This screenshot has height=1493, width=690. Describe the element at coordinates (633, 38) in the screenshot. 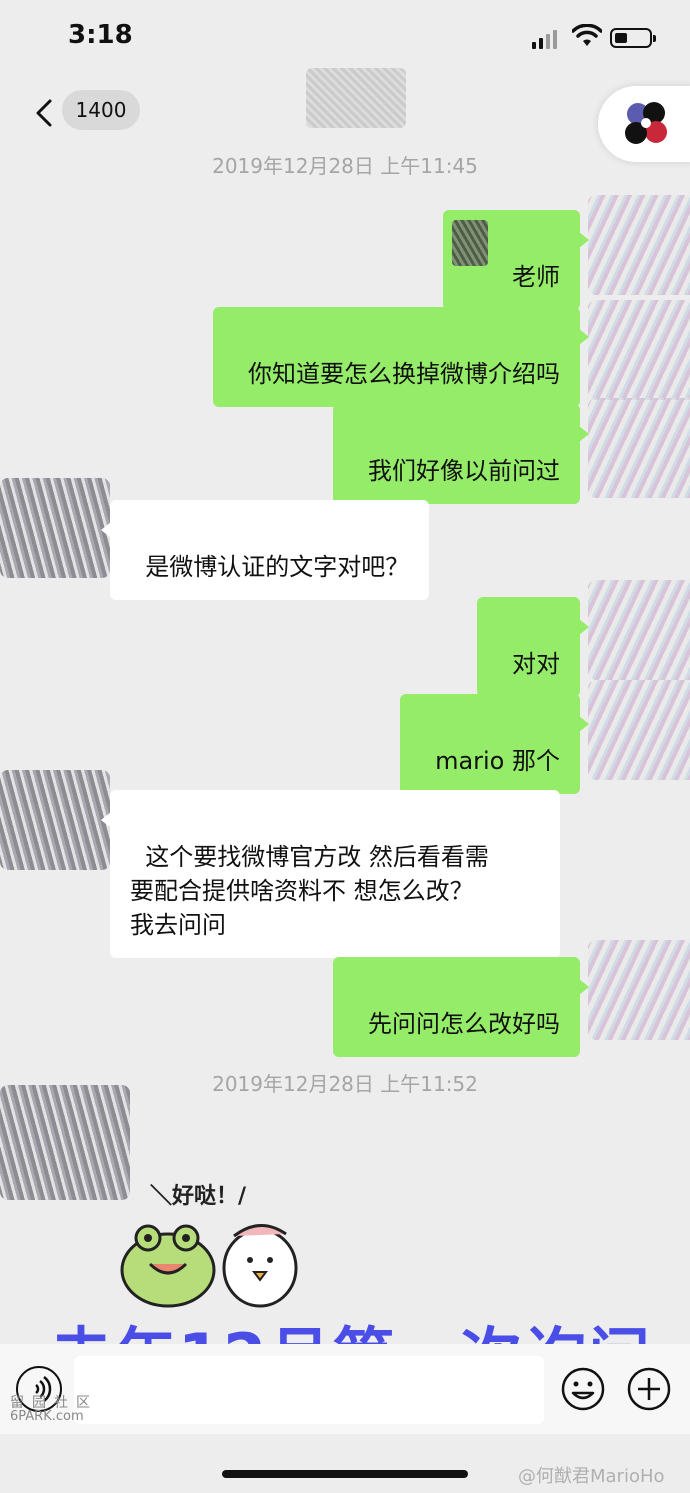

I see `battery-icon` at that location.